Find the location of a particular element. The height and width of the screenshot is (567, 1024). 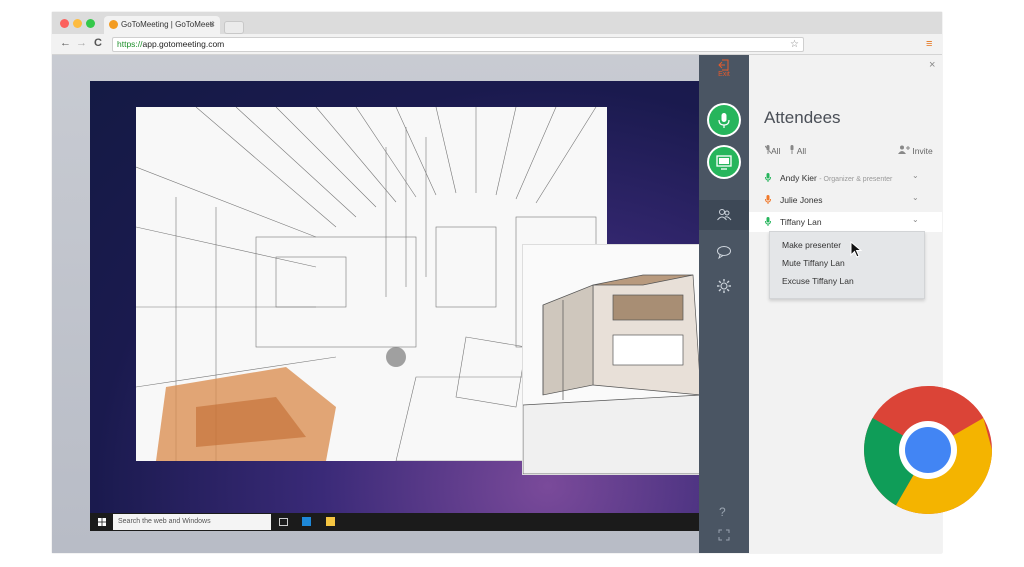

windows-start-icon is located at coordinates (102, 522).